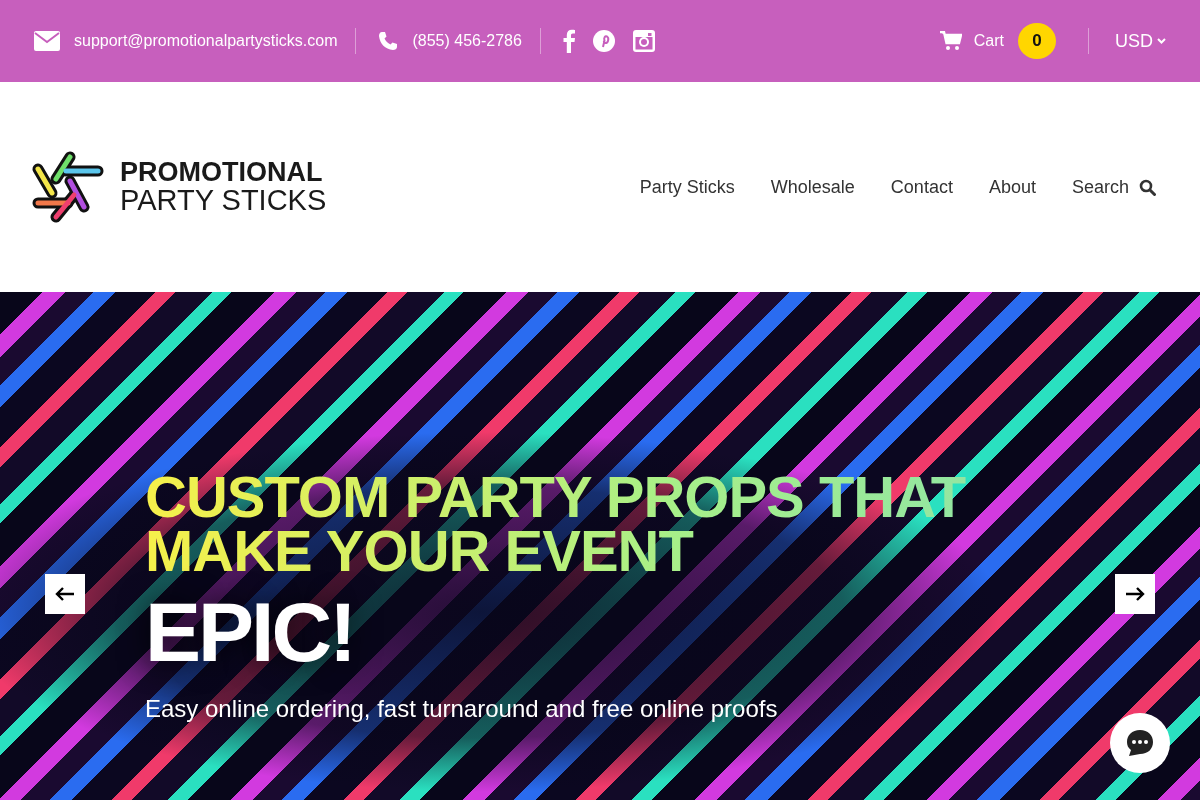 The image size is (1200, 800). I want to click on logo-subtitle: PARTY STICKS, so click(223, 200).